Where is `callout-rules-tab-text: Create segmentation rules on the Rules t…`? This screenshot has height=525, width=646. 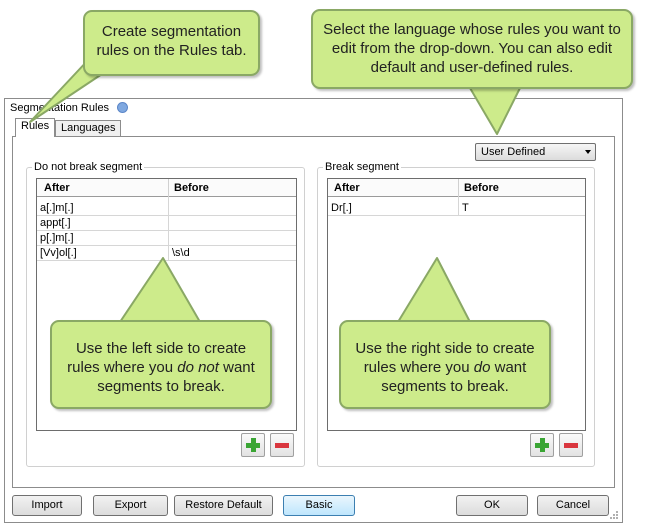
callout-rules-tab-text: Create segmentation rules on the Rules t… is located at coordinates (171, 41).